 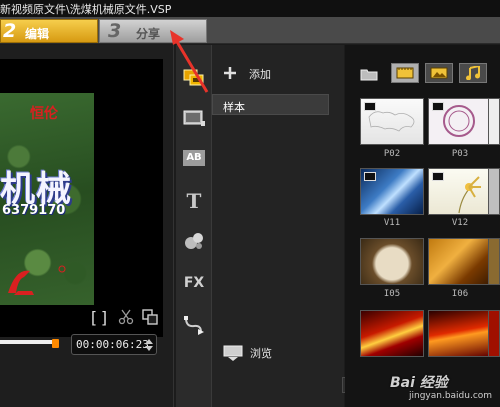 I want to click on filter-tool: FX, so click(x=194, y=283).